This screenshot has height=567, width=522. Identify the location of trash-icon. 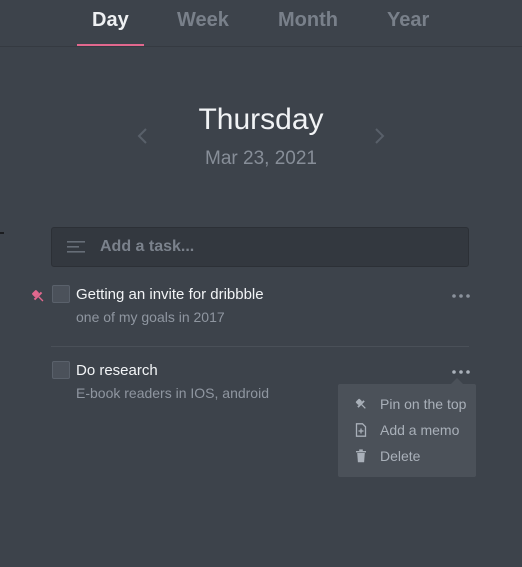
(361, 456).